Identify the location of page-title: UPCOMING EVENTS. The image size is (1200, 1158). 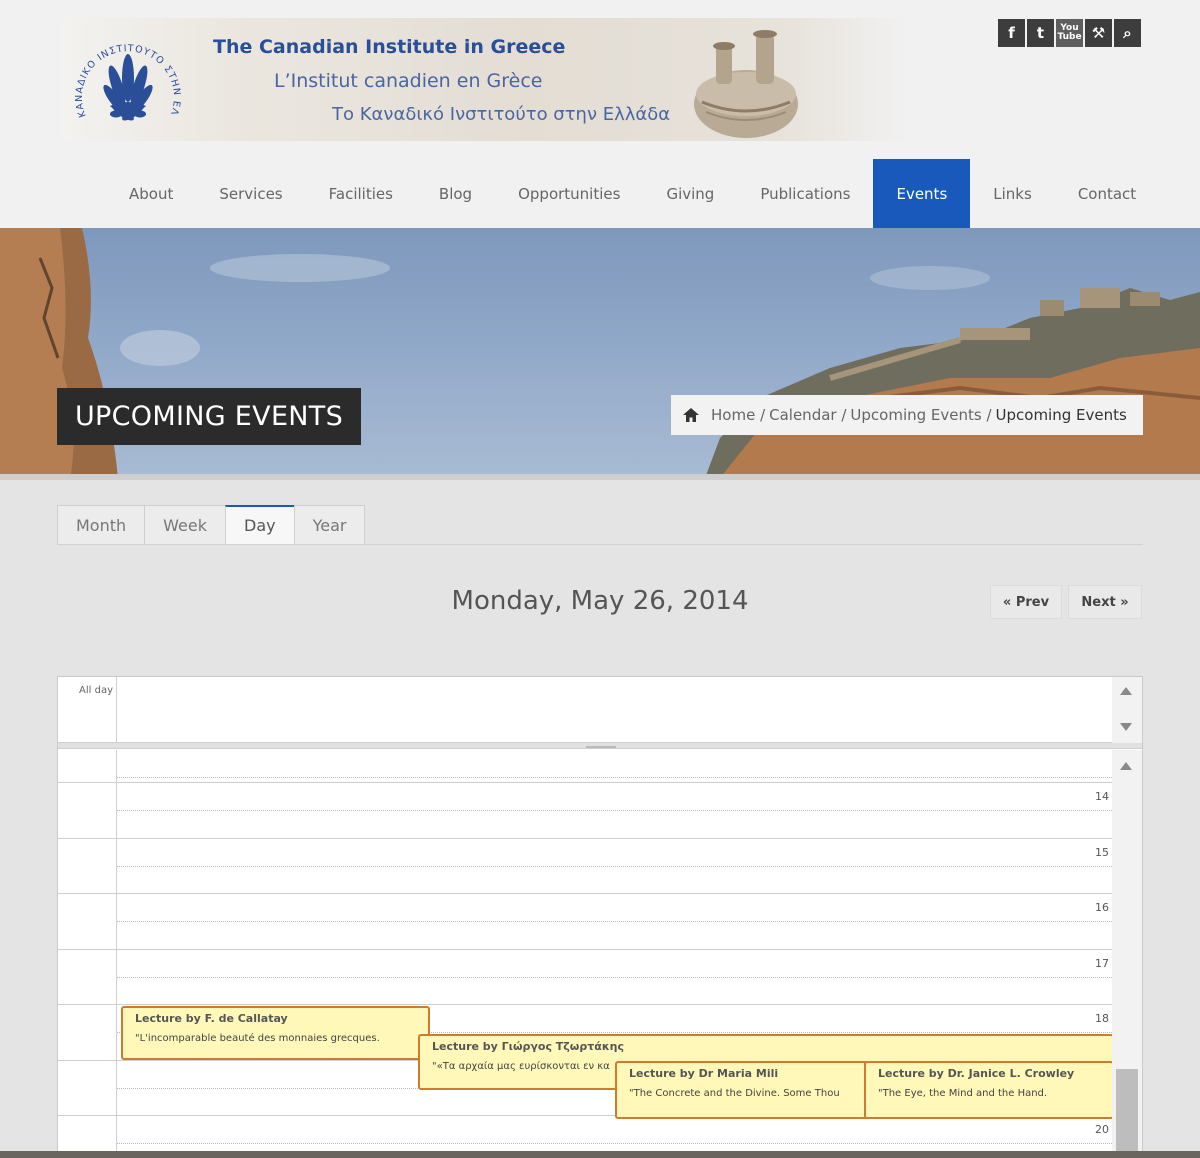
(209, 416).